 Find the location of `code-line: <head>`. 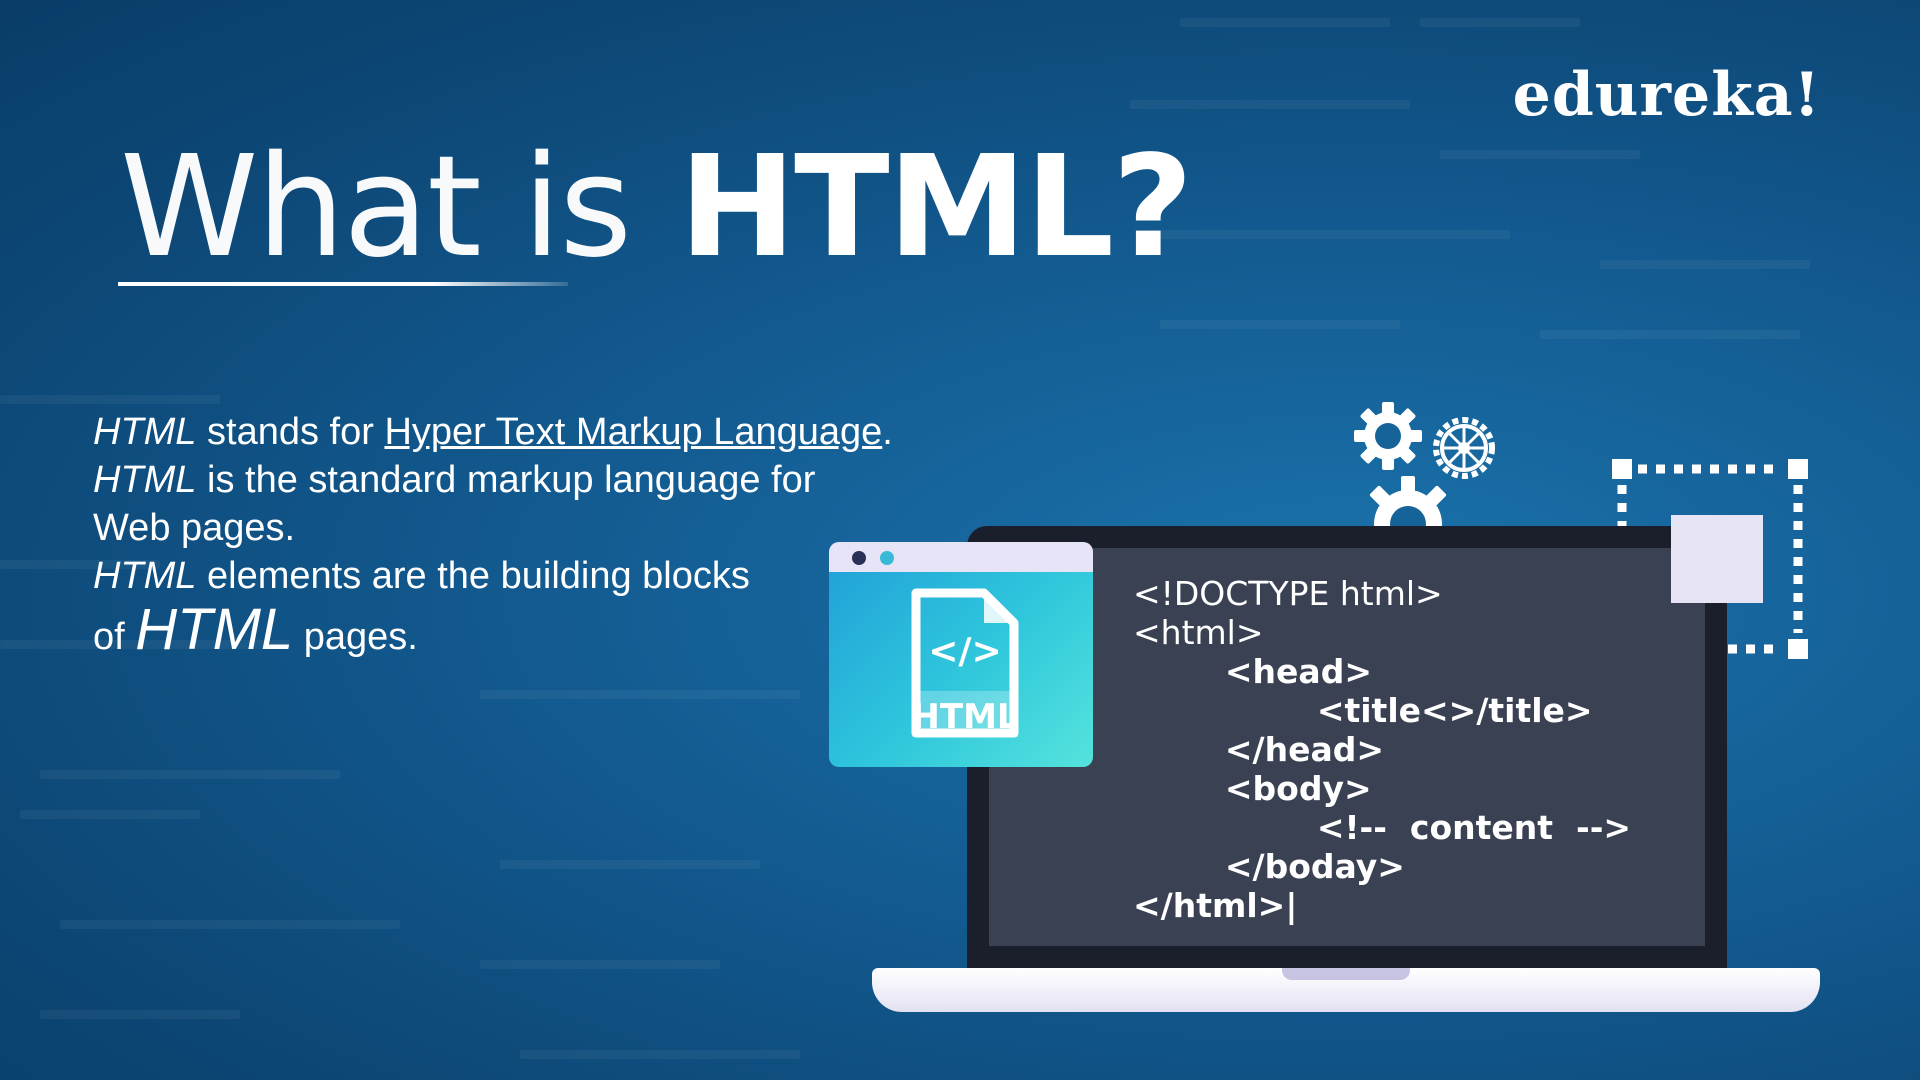

code-line: <head> is located at coordinates (1252, 671).